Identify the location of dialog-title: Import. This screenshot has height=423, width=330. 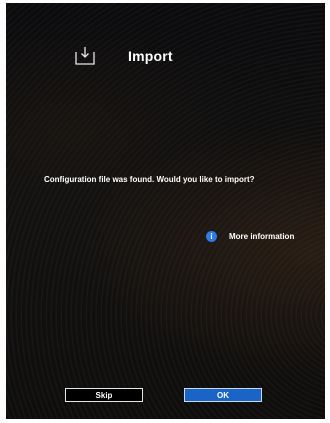
(150, 56).